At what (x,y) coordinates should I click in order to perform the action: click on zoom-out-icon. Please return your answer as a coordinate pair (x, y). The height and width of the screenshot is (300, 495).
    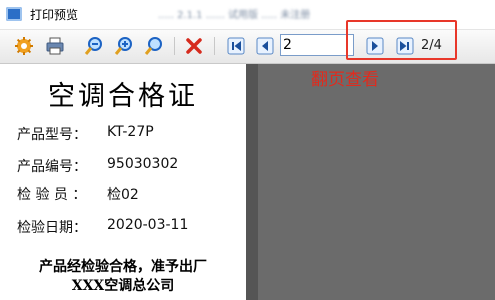
    Looking at the image, I should click on (94, 46).